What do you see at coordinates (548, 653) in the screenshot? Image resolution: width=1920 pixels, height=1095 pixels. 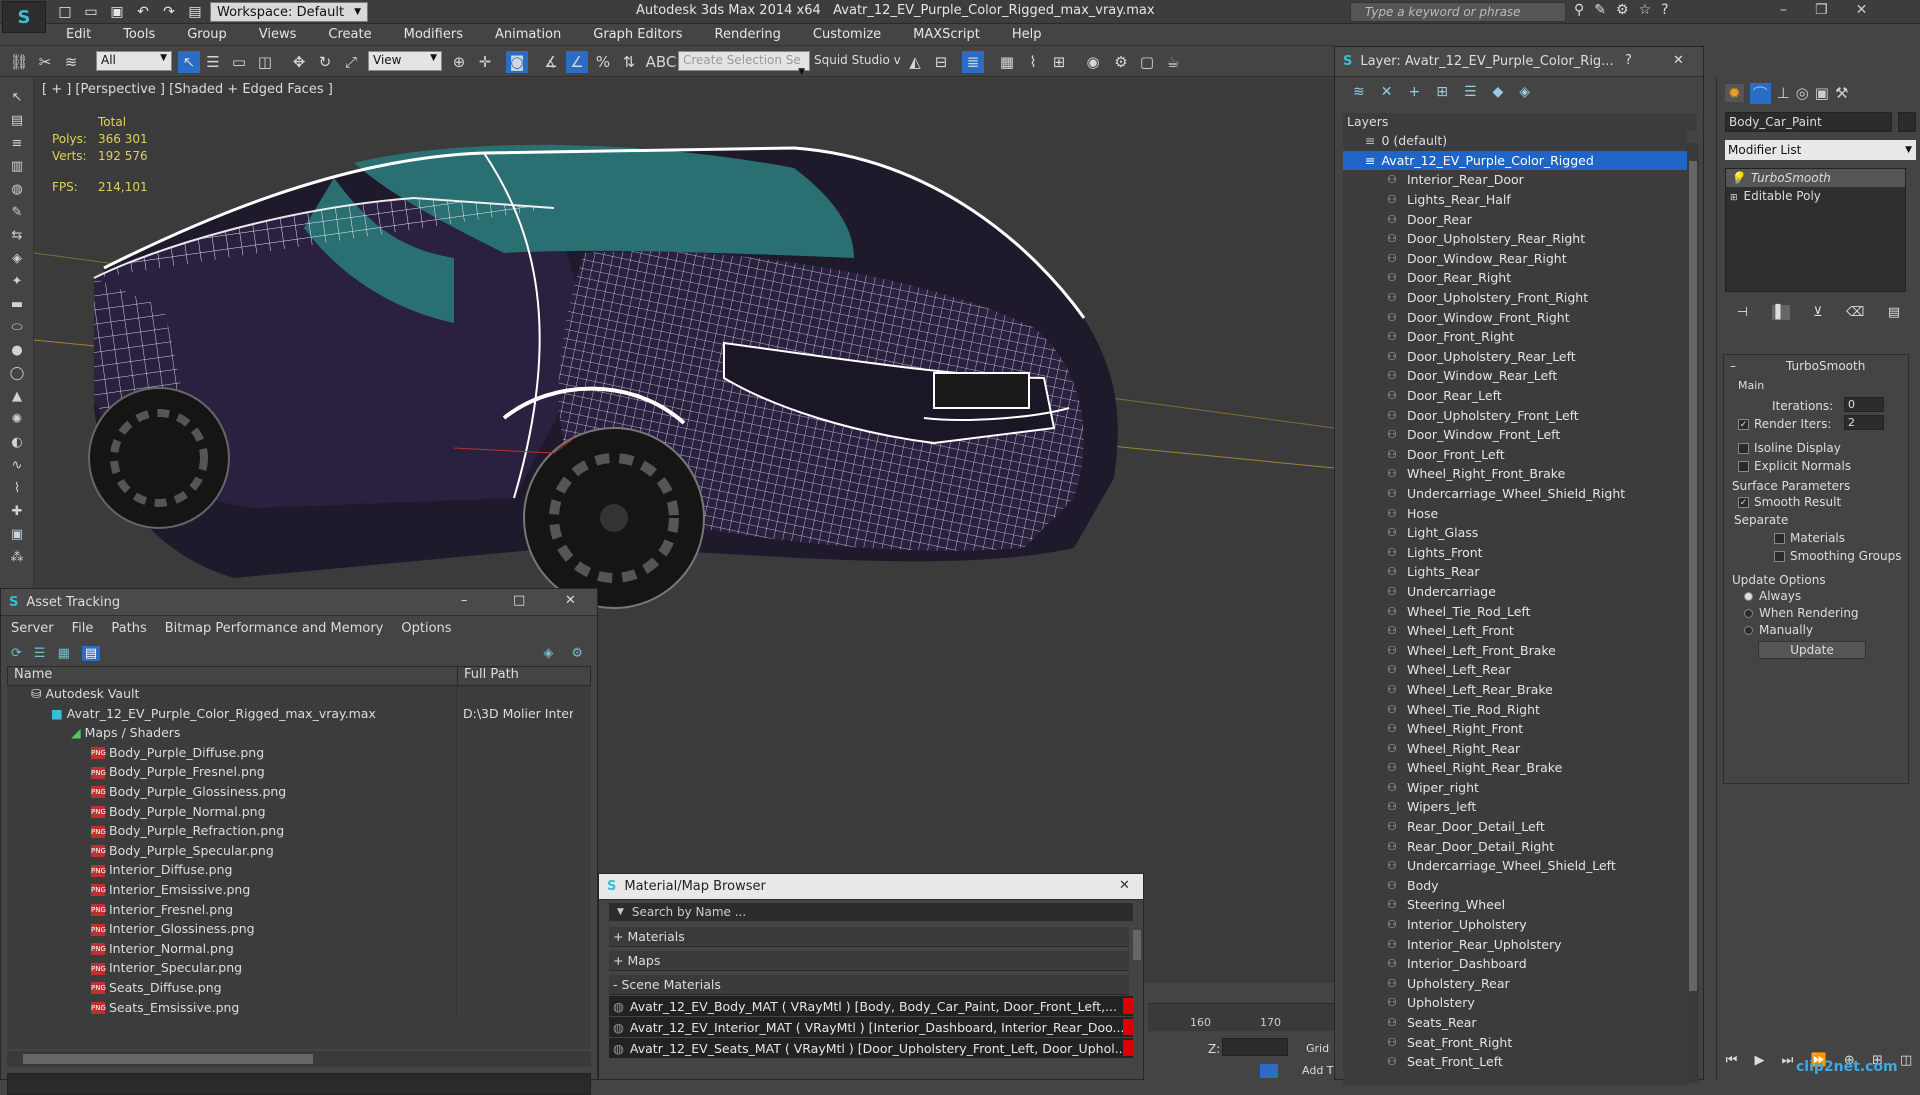 I see `vault-icon: ◈` at bounding box center [548, 653].